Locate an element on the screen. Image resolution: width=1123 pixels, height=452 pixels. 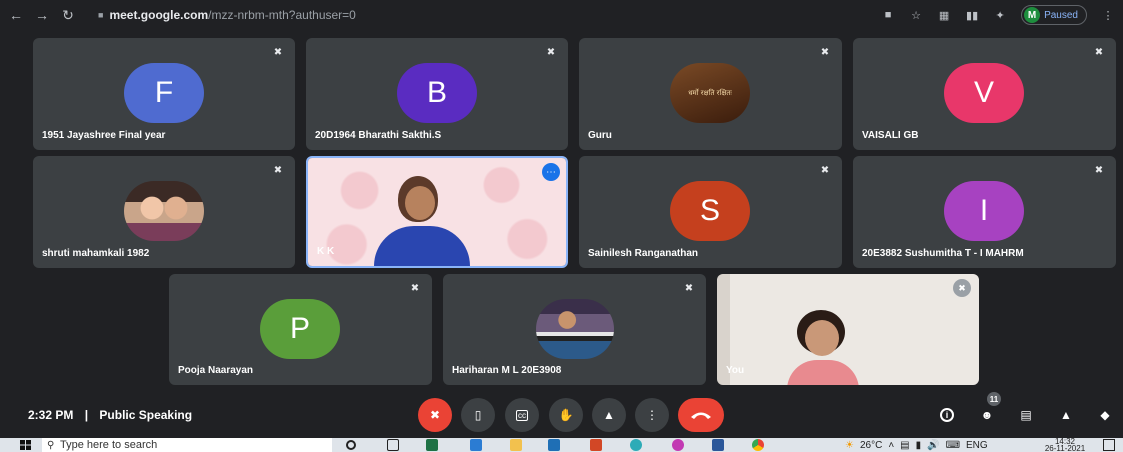
profile-avatar: M is located at coordinates (1032, 15).